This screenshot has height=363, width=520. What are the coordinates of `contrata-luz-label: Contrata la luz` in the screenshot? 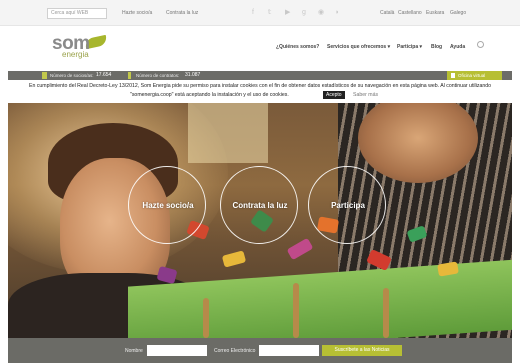 It's located at (260, 205).